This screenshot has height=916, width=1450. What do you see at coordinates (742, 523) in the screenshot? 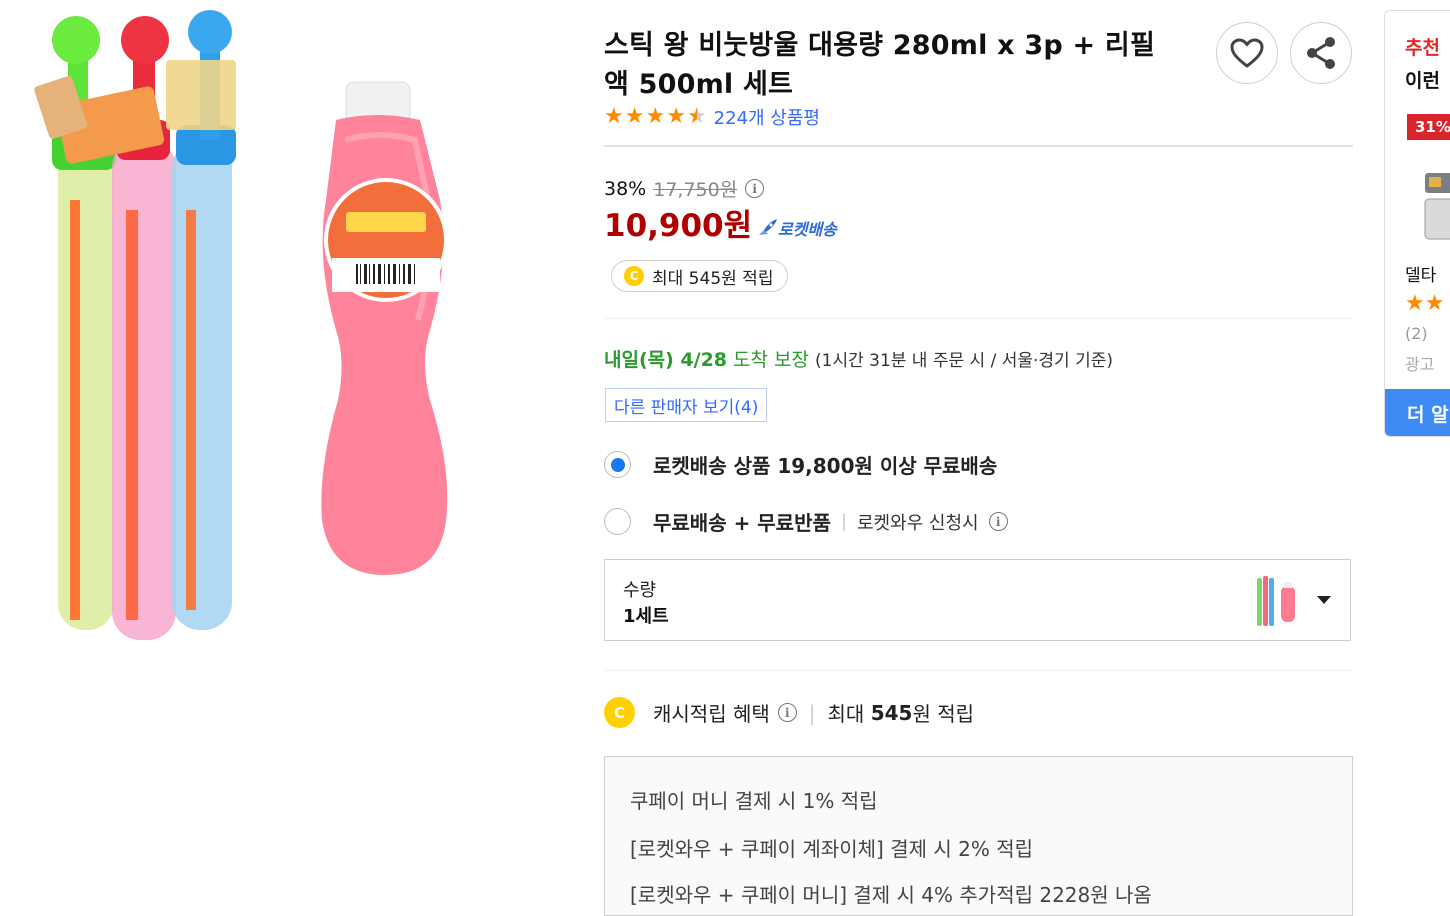
I see `shipping-option-label: 무료배송 + 무료반품` at bounding box center [742, 523].